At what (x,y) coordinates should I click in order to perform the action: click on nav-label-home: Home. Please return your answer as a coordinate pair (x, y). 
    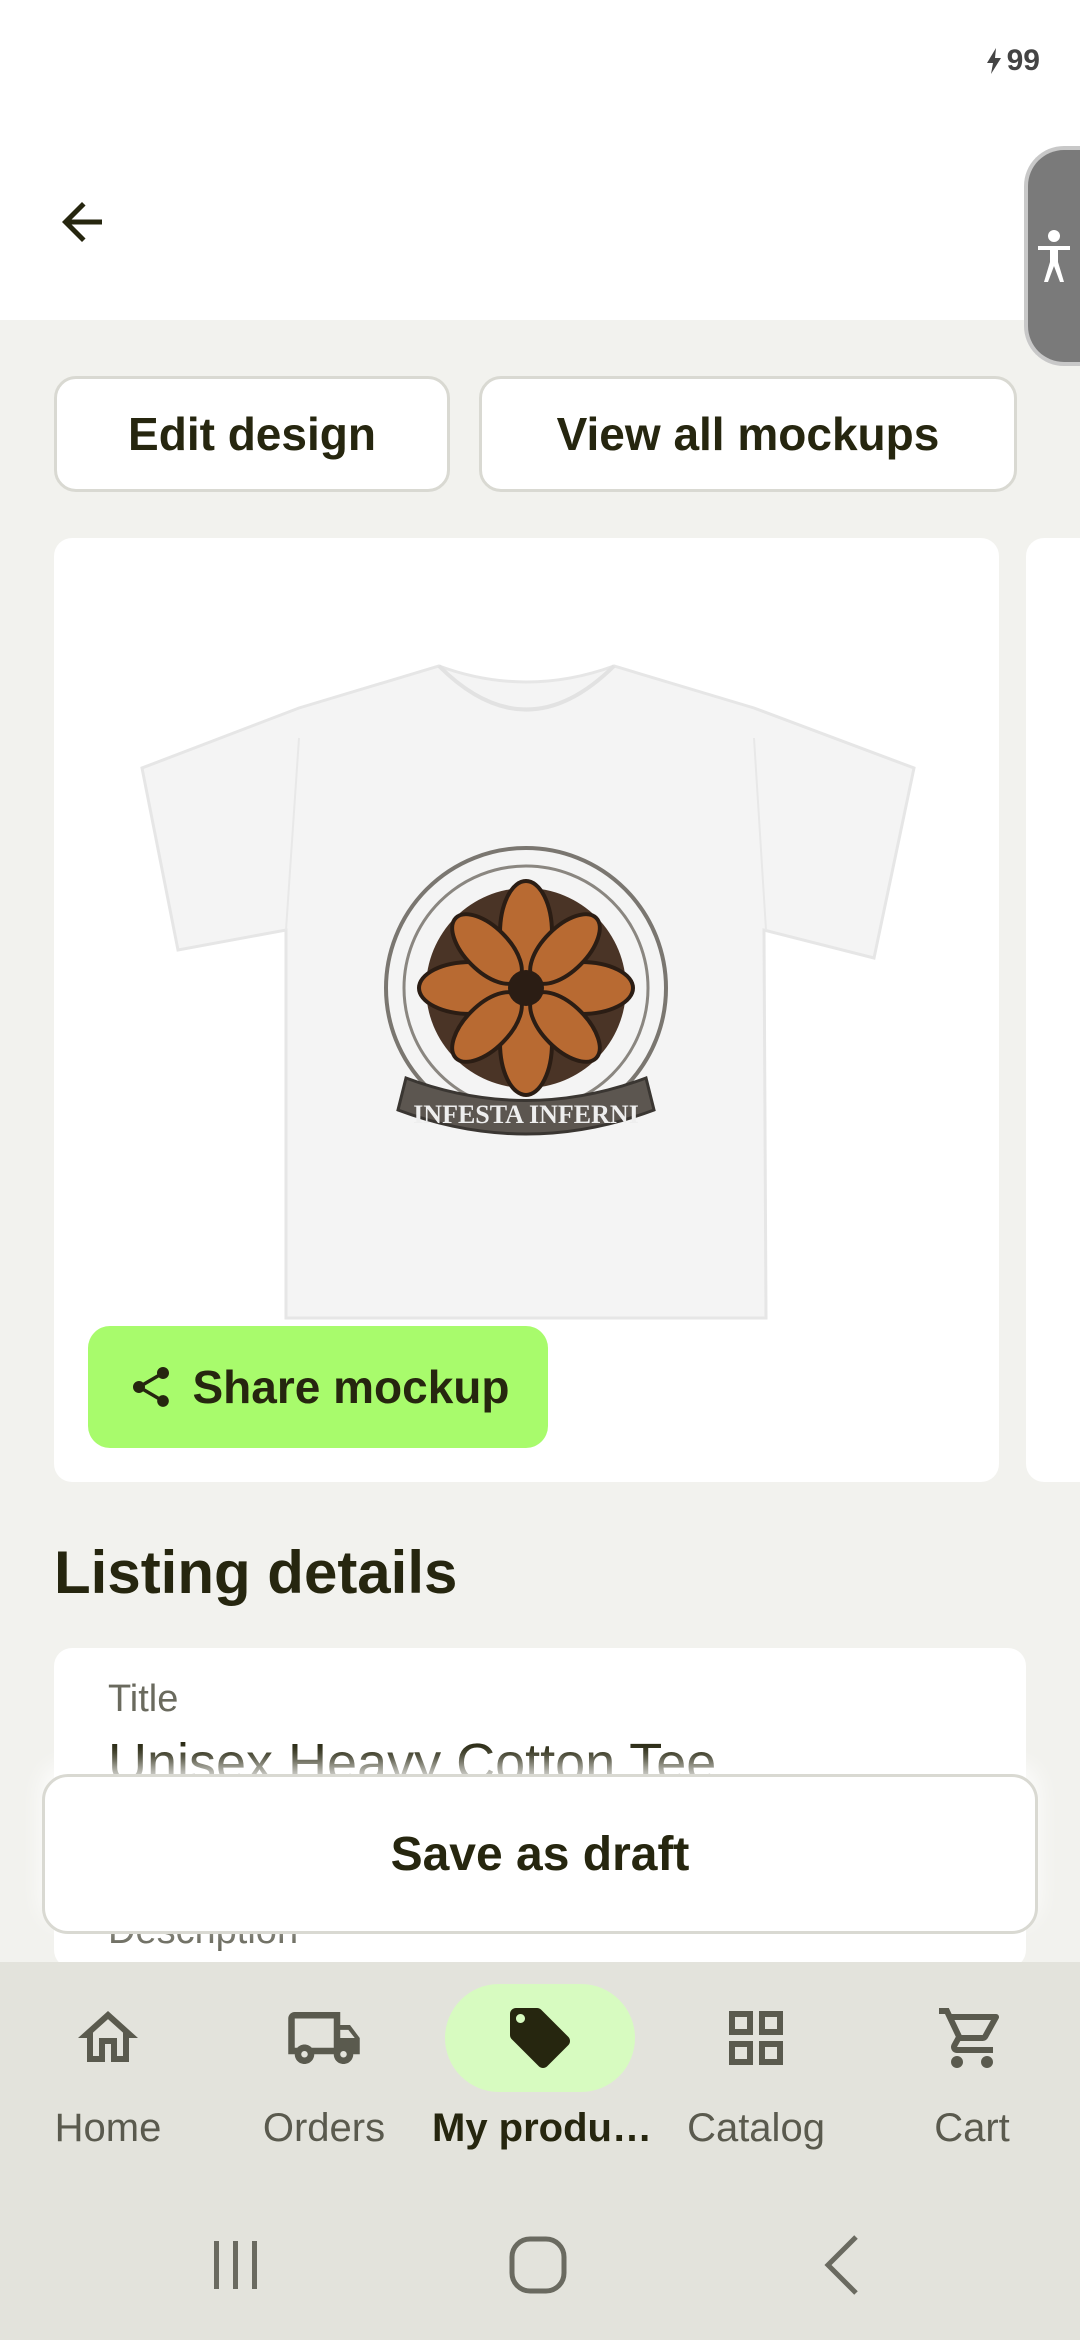
    Looking at the image, I should click on (108, 2128).